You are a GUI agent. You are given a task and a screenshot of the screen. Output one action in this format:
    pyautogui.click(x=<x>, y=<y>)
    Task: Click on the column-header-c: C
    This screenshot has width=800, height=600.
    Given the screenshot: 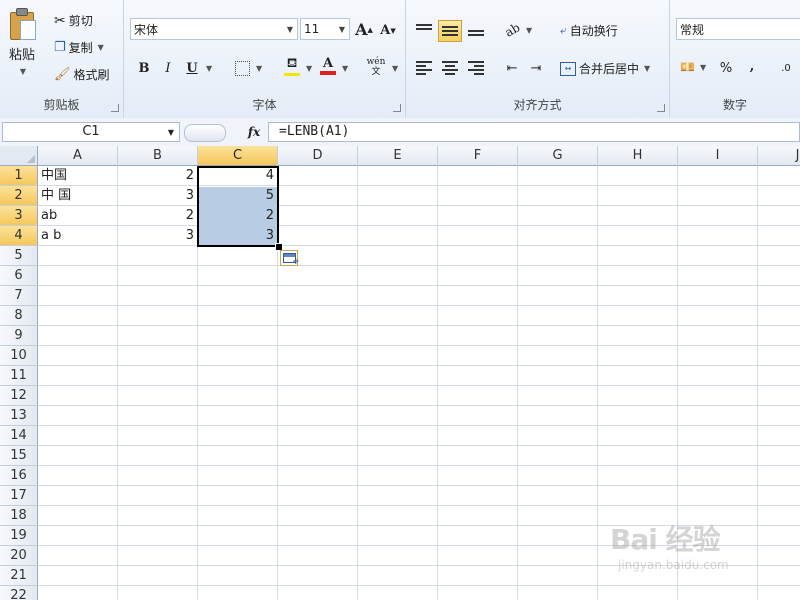 What is the action you would take?
    pyautogui.click(x=238, y=156)
    